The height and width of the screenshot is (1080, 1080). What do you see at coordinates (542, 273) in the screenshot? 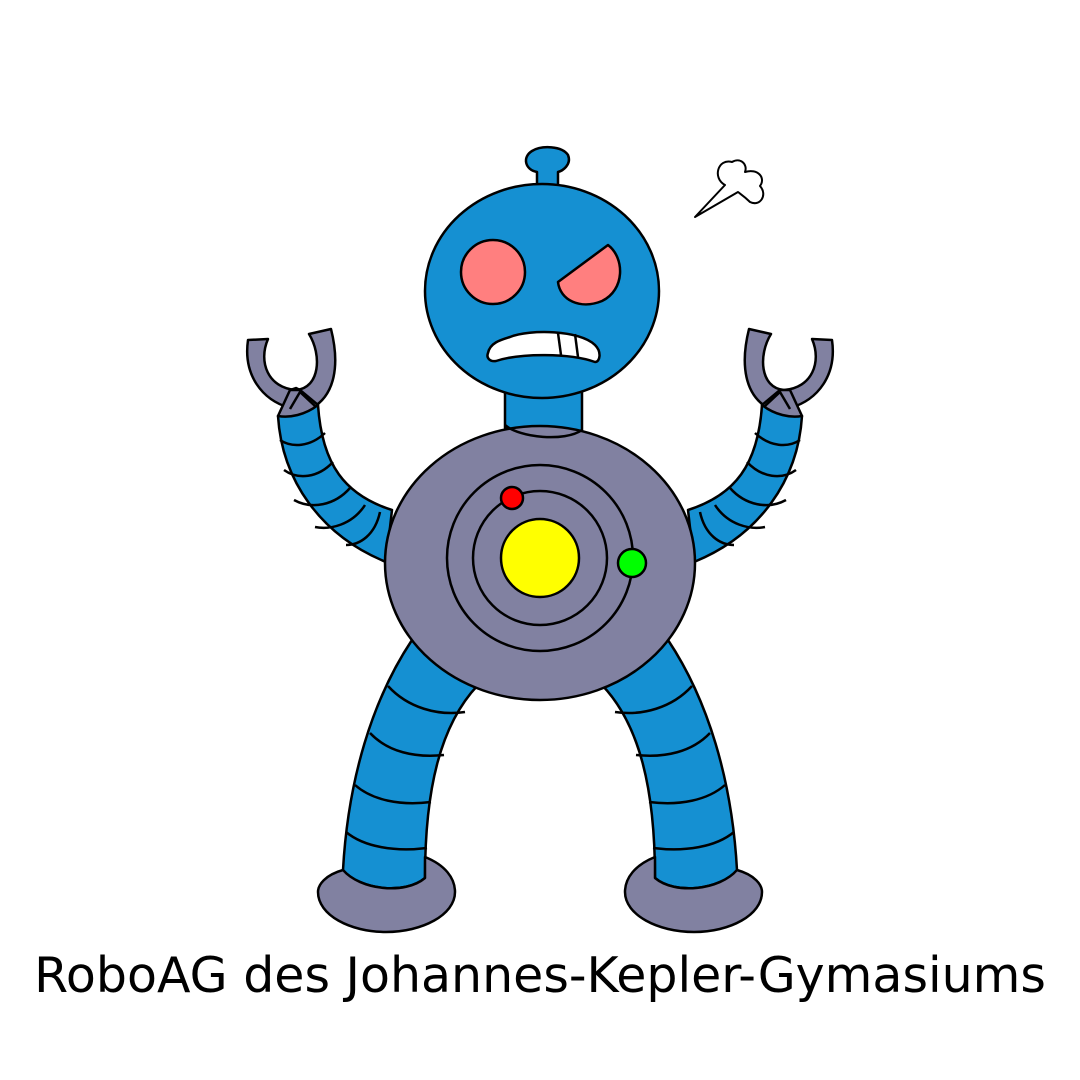
I see `head` at bounding box center [542, 273].